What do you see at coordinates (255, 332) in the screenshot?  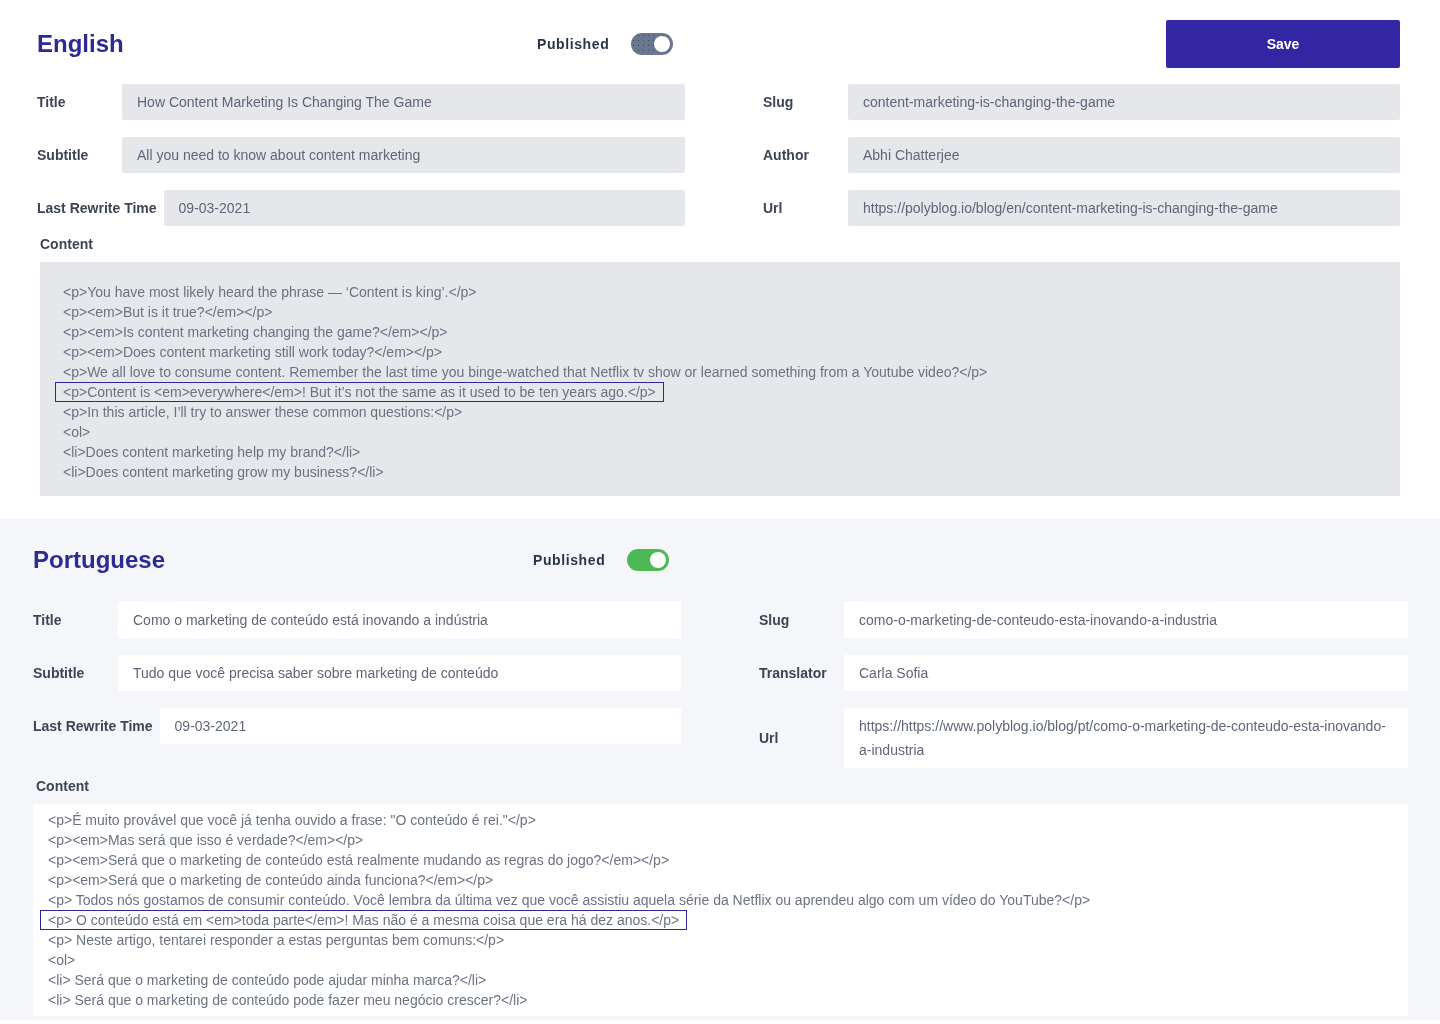 I see `code-line: <p><em>Is content marketing changing the game?</em></p>` at bounding box center [255, 332].